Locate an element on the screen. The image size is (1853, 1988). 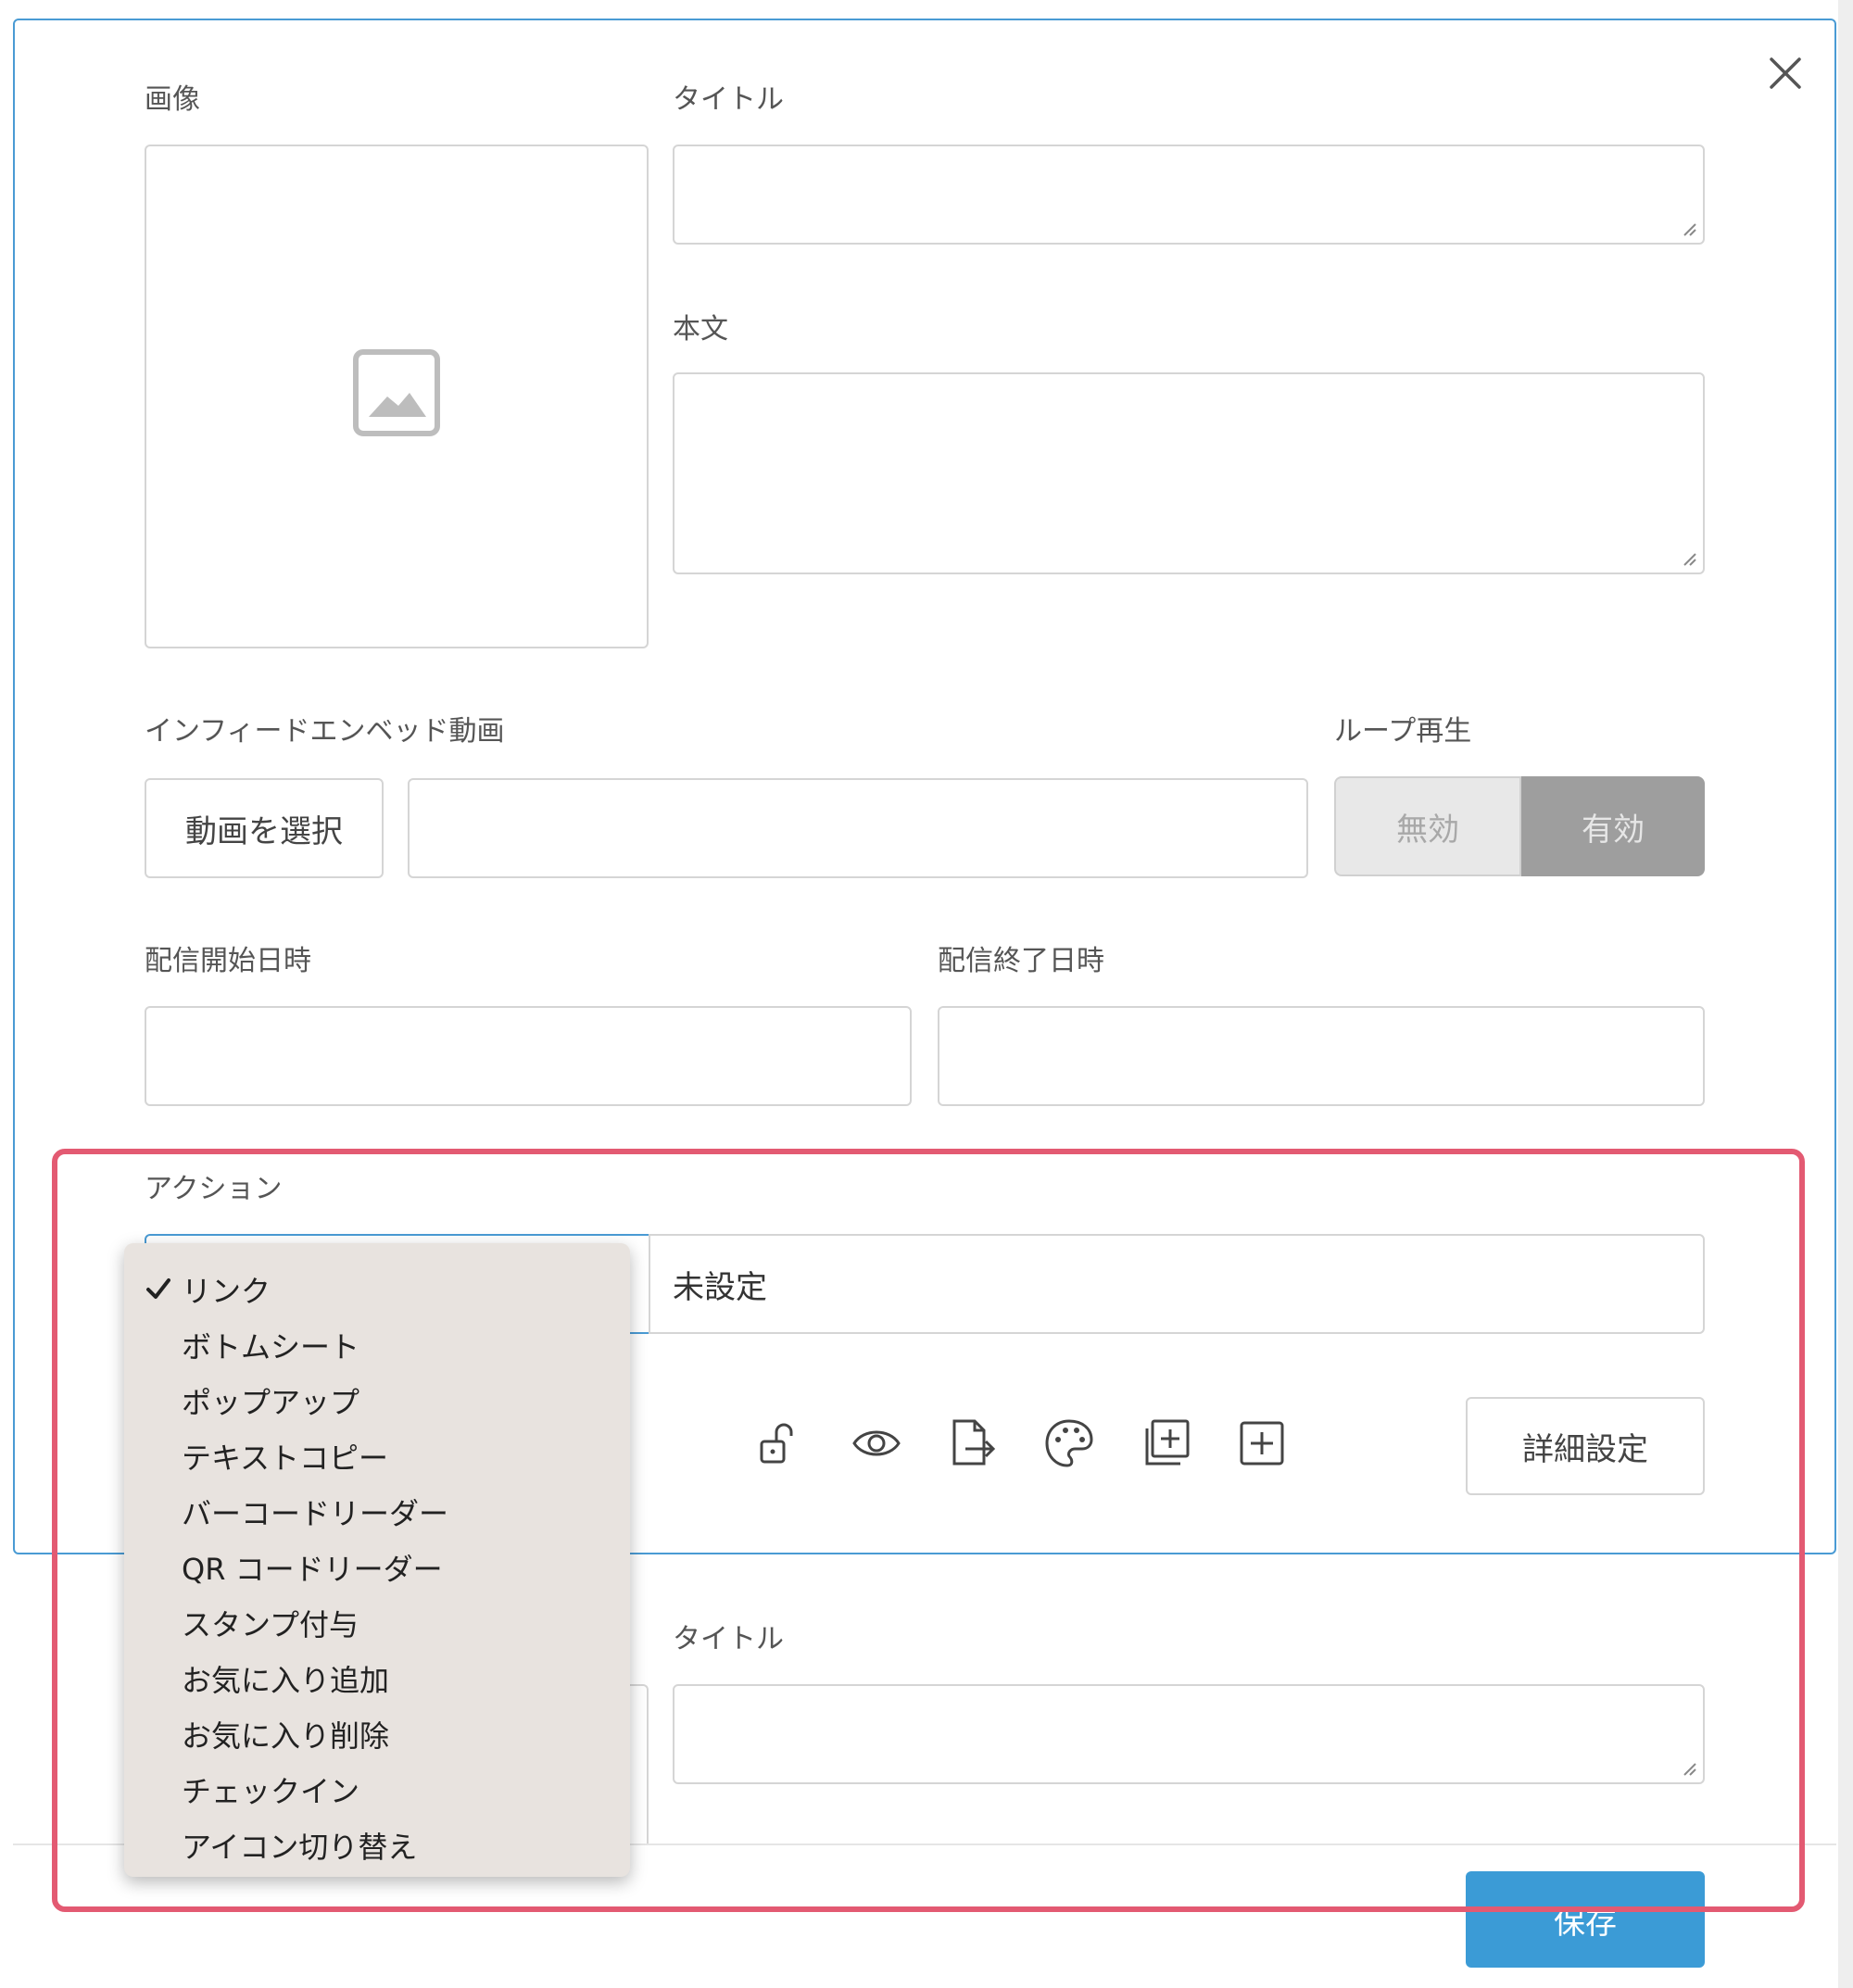
menu-item-label: ボトムシート is located at coordinates (271, 1347).